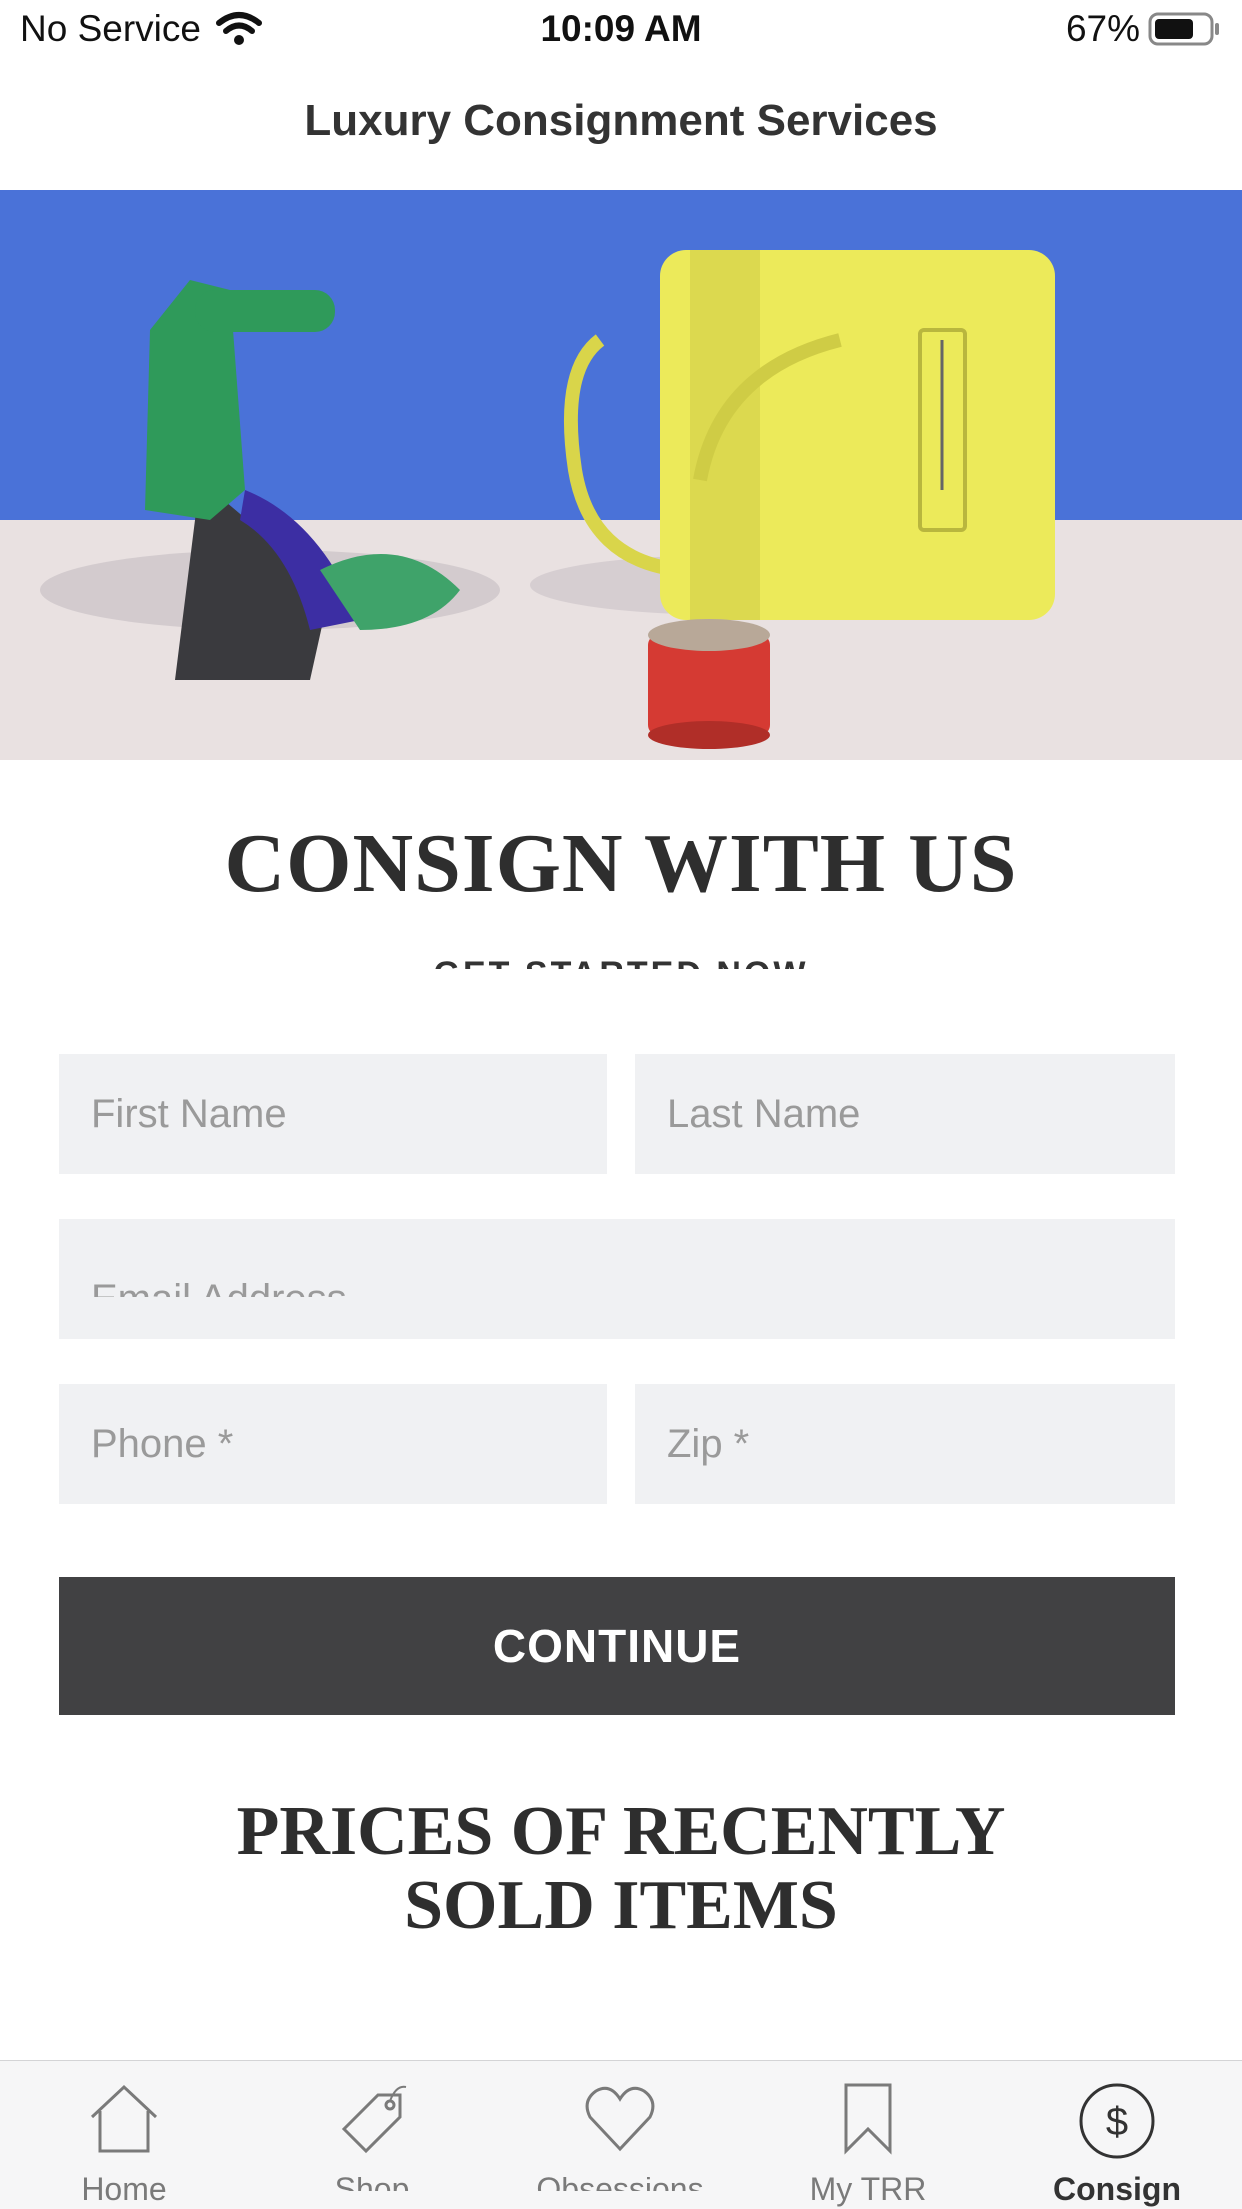 Image resolution: width=1242 pixels, height=2209 pixels. I want to click on email-field-container, so click(617, 1279).